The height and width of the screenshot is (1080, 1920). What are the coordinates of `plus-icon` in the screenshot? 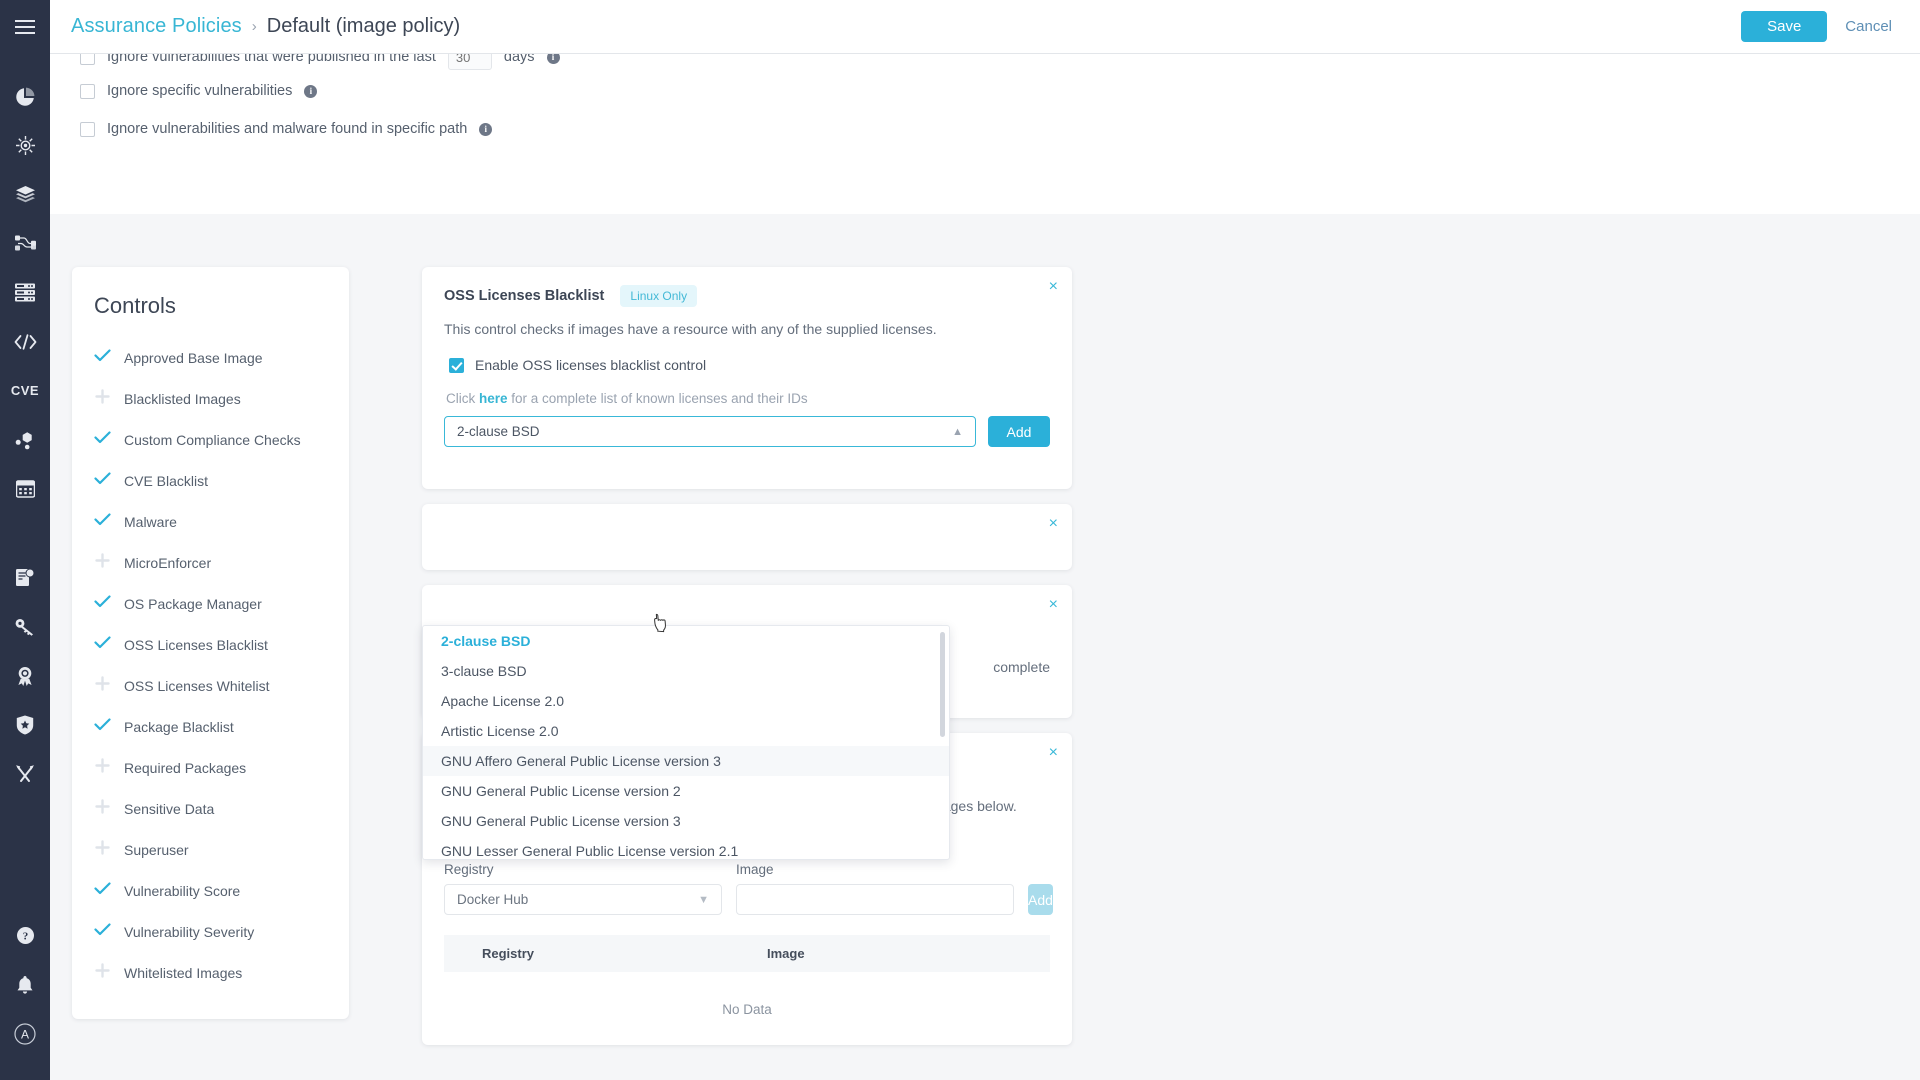 It's located at (102, 768).